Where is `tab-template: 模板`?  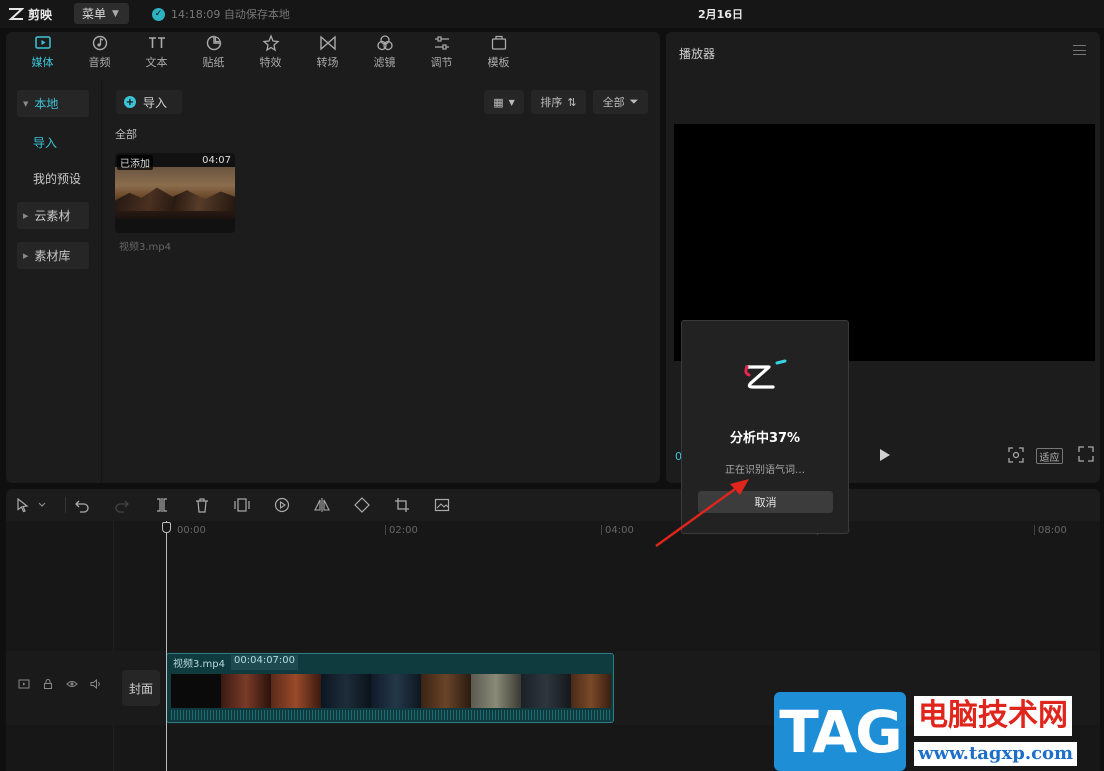
tab-template: 模板 is located at coordinates (498, 52).